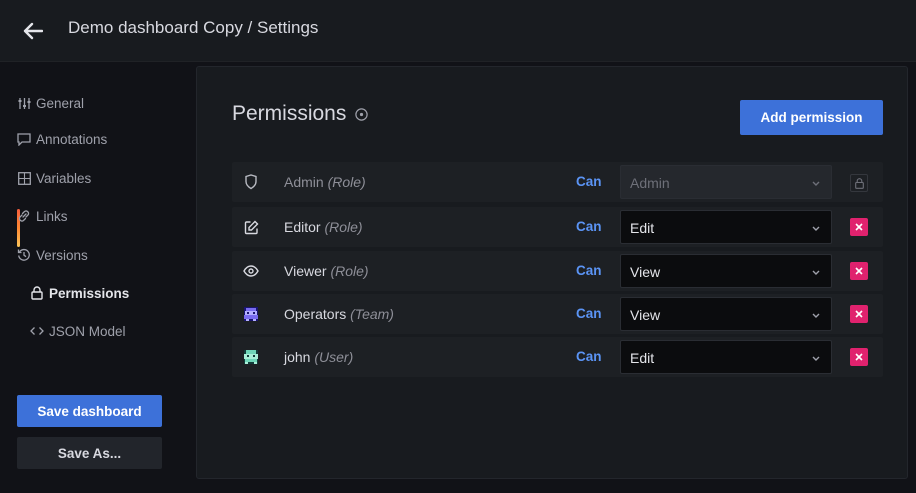 Image resolution: width=916 pixels, height=493 pixels. I want to click on permission-principal: Editor (Role), so click(323, 227).